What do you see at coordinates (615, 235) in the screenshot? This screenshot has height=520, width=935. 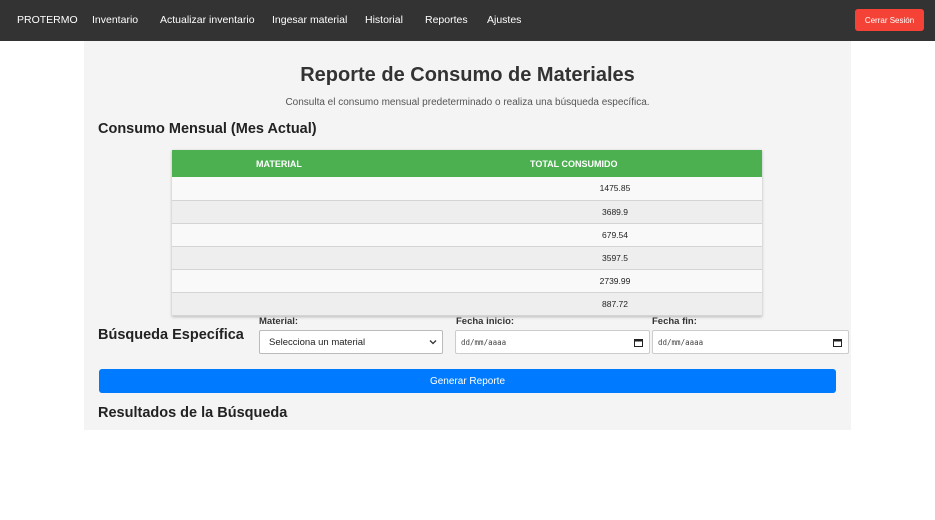 I see `cell-total: 679.54` at bounding box center [615, 235].